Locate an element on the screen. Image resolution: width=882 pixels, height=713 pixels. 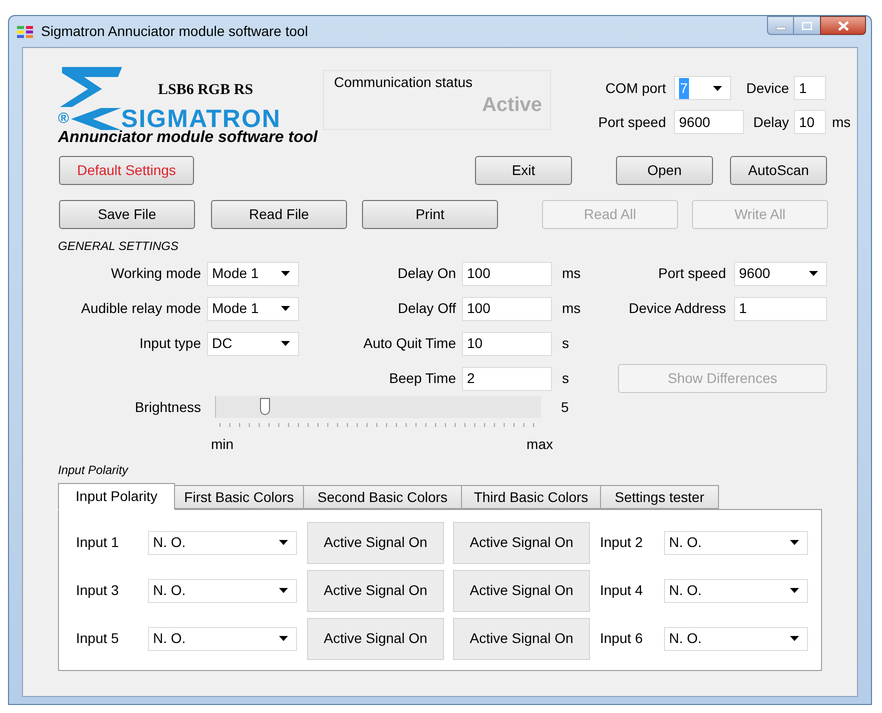
close-button is located at coordinates (843, 25).